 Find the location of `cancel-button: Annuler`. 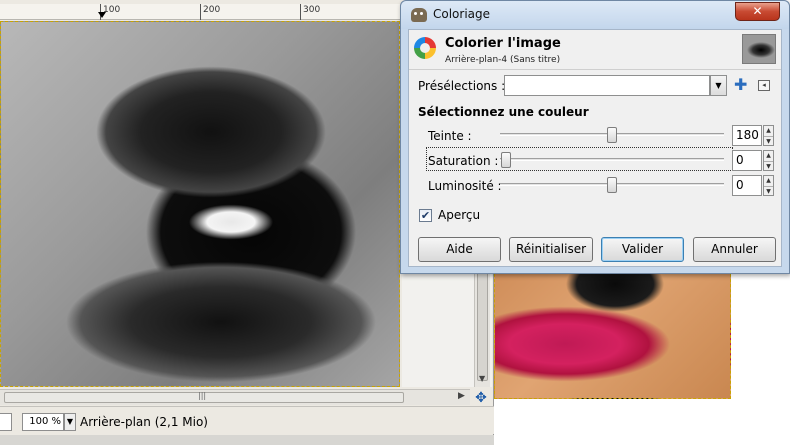

cancel-button: Annuler is located at coordinates (734, 249).